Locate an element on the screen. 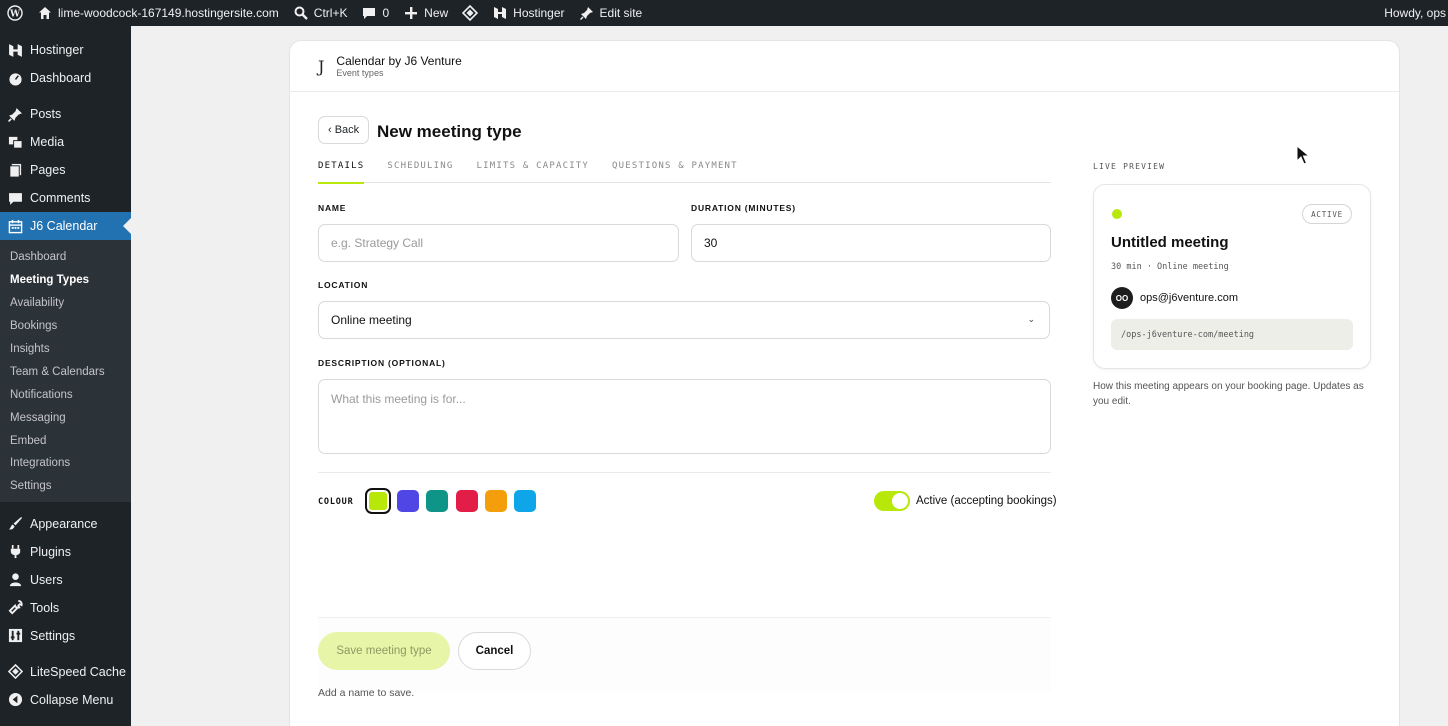  submenu-availability: Availability is located at coordinates (65, 303).